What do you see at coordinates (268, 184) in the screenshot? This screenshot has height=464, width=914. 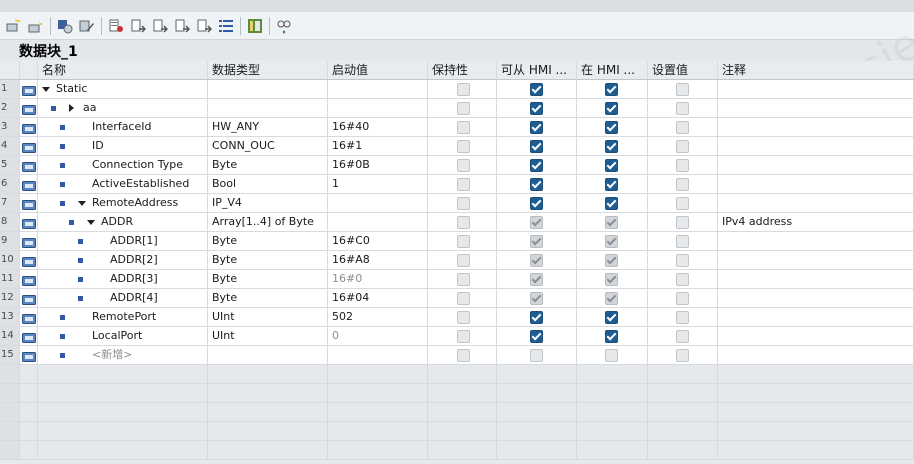 I see `data-type-cell: Bool` at bounding box center [268, 184].